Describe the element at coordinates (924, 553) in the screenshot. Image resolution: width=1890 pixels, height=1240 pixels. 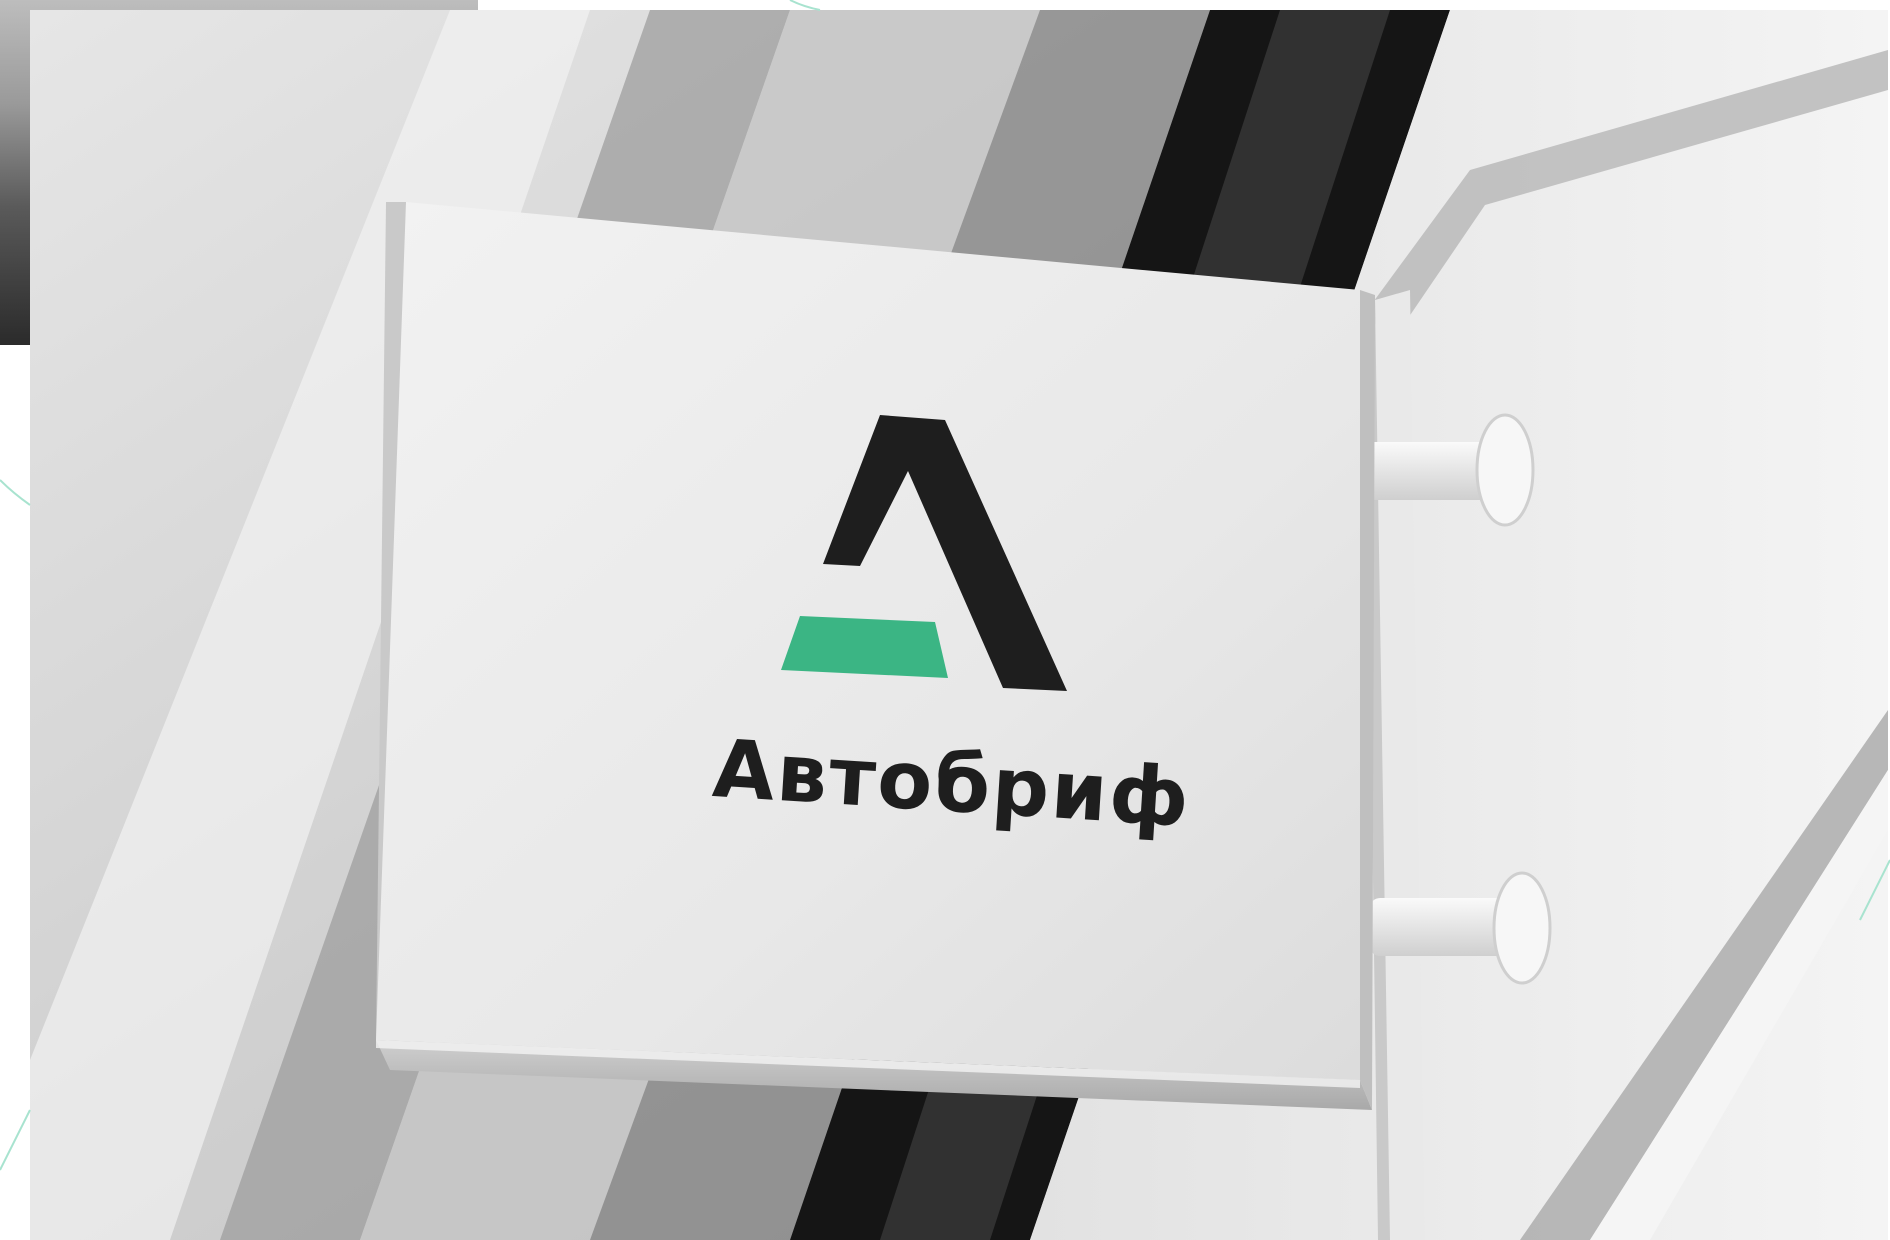
I see `brand-logo-icon` at that location.